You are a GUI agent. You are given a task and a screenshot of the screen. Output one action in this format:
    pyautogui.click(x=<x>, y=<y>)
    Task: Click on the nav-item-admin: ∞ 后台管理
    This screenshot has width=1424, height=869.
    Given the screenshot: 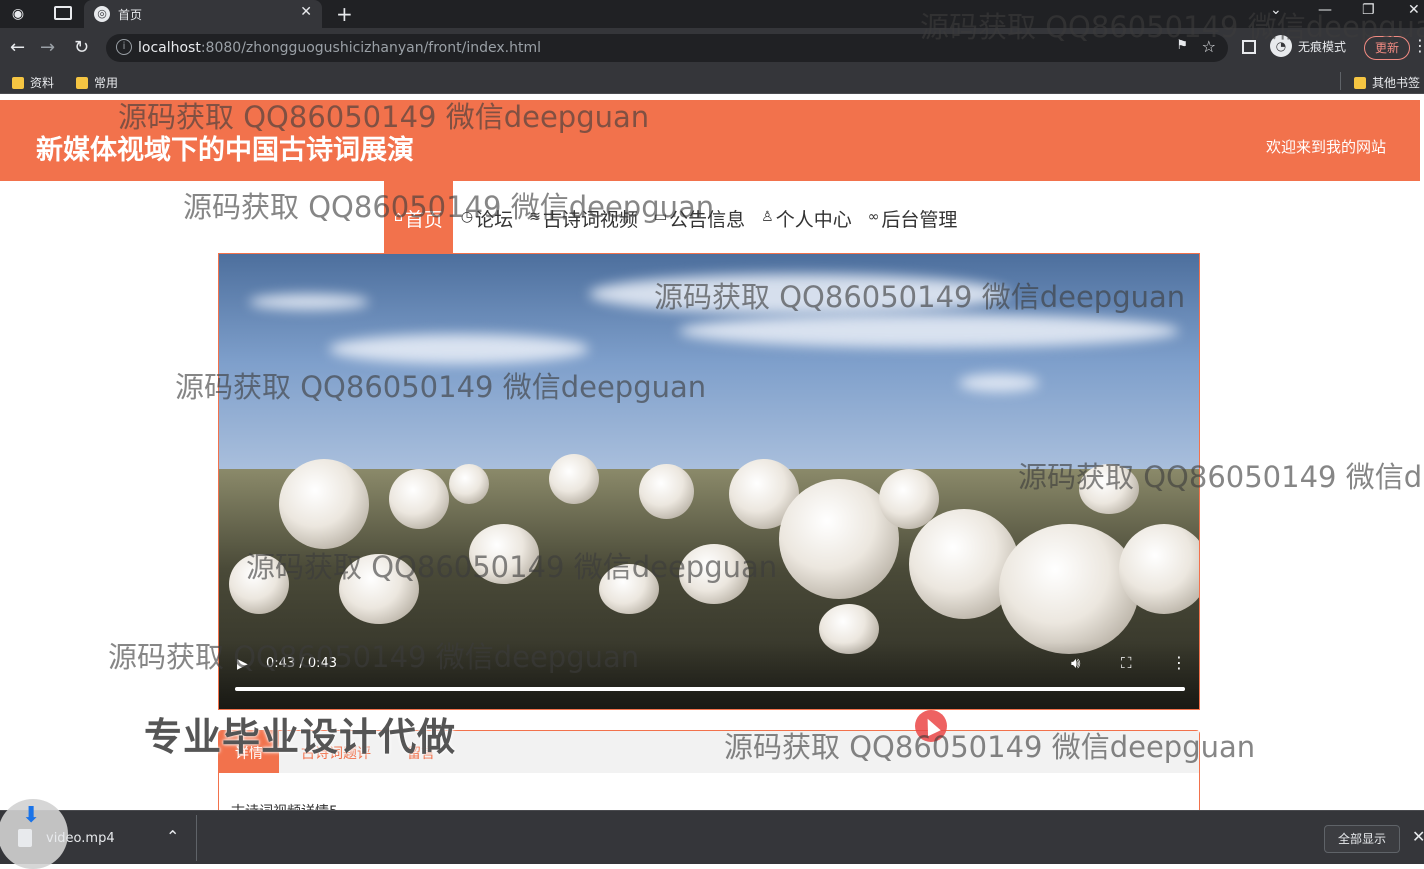 What is the action you would take?
    pyautogui.click(x=913, y=217)
    